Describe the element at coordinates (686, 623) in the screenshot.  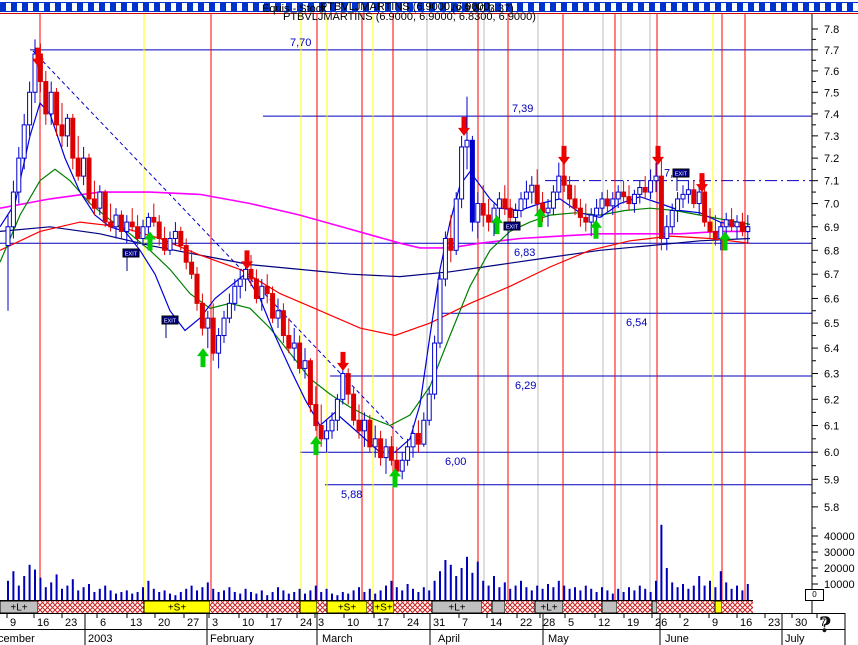
I see `date-tick-label: 2` at that location.